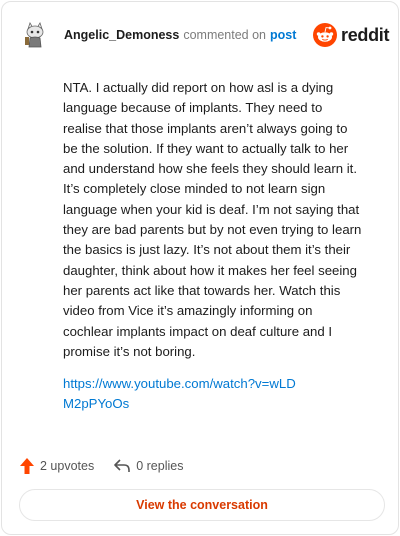 The image size is (400, 536). What do you see at coordinates (111, 466) in the screenshot?
I see `comment-actions: 2 upvotes 0 replies` at bounding box center [111, 466].